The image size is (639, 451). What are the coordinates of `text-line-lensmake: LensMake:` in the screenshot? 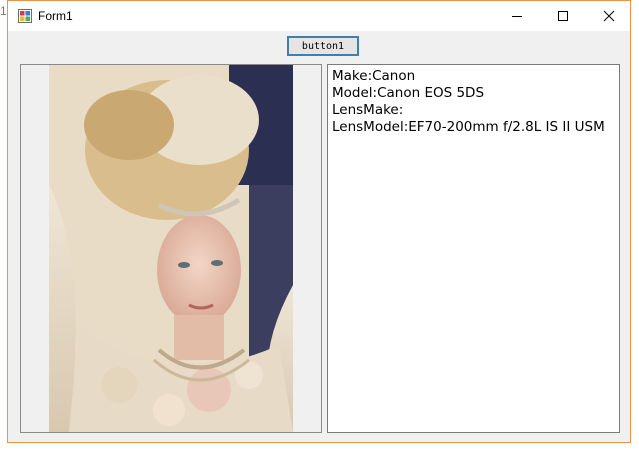 It's located at (368, 110).